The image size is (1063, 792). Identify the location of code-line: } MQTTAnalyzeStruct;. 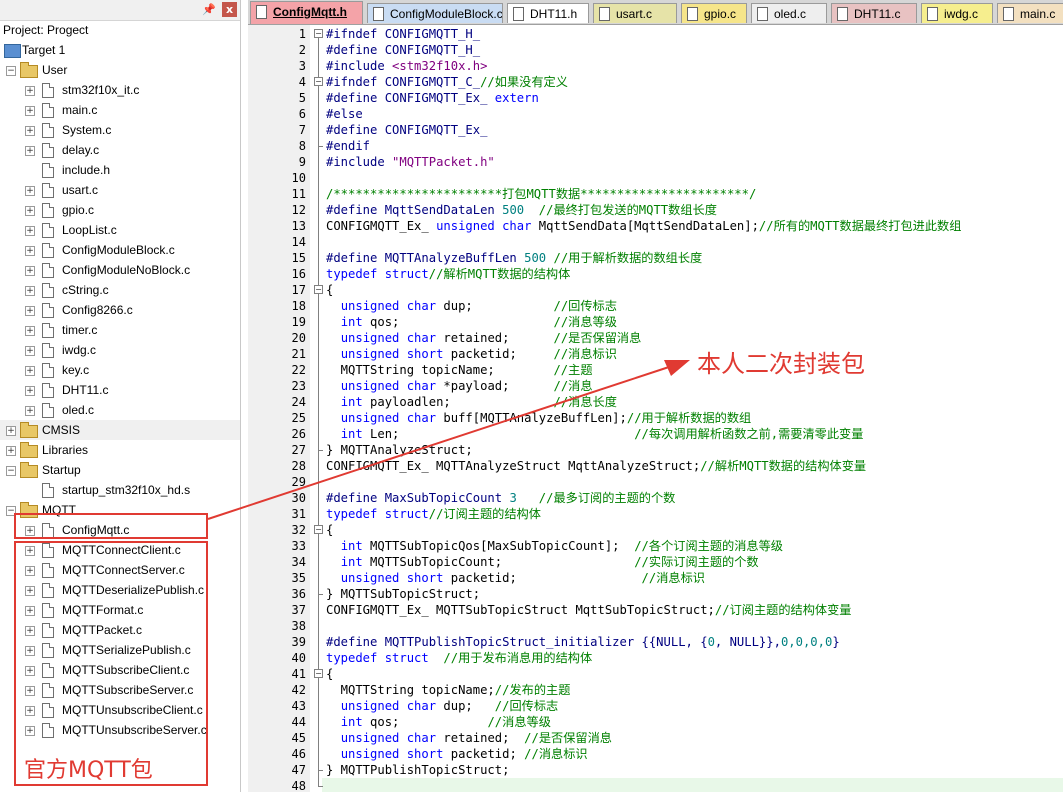
(399, 450).